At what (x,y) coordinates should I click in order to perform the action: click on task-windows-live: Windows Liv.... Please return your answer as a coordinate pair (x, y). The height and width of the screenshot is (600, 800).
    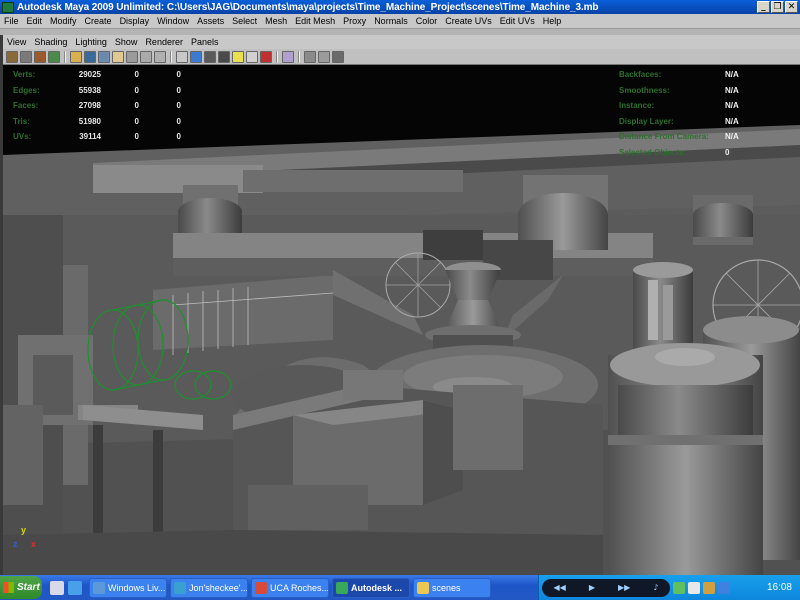
    Looking at the image, I should click on (128, 587).